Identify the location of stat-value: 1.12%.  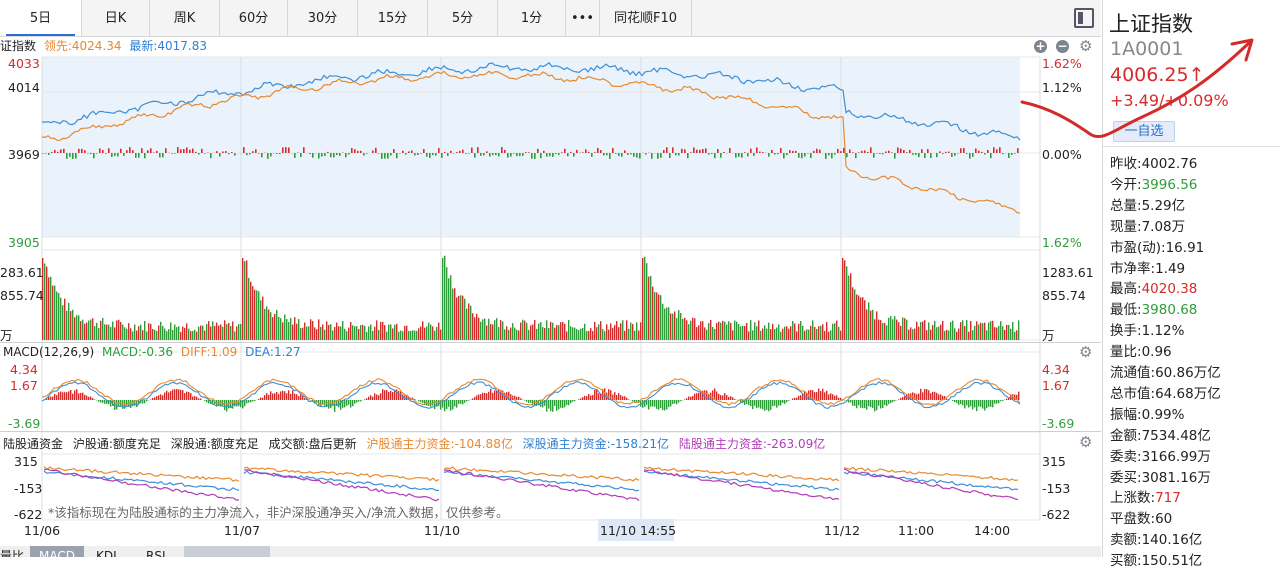
(1163, 331).